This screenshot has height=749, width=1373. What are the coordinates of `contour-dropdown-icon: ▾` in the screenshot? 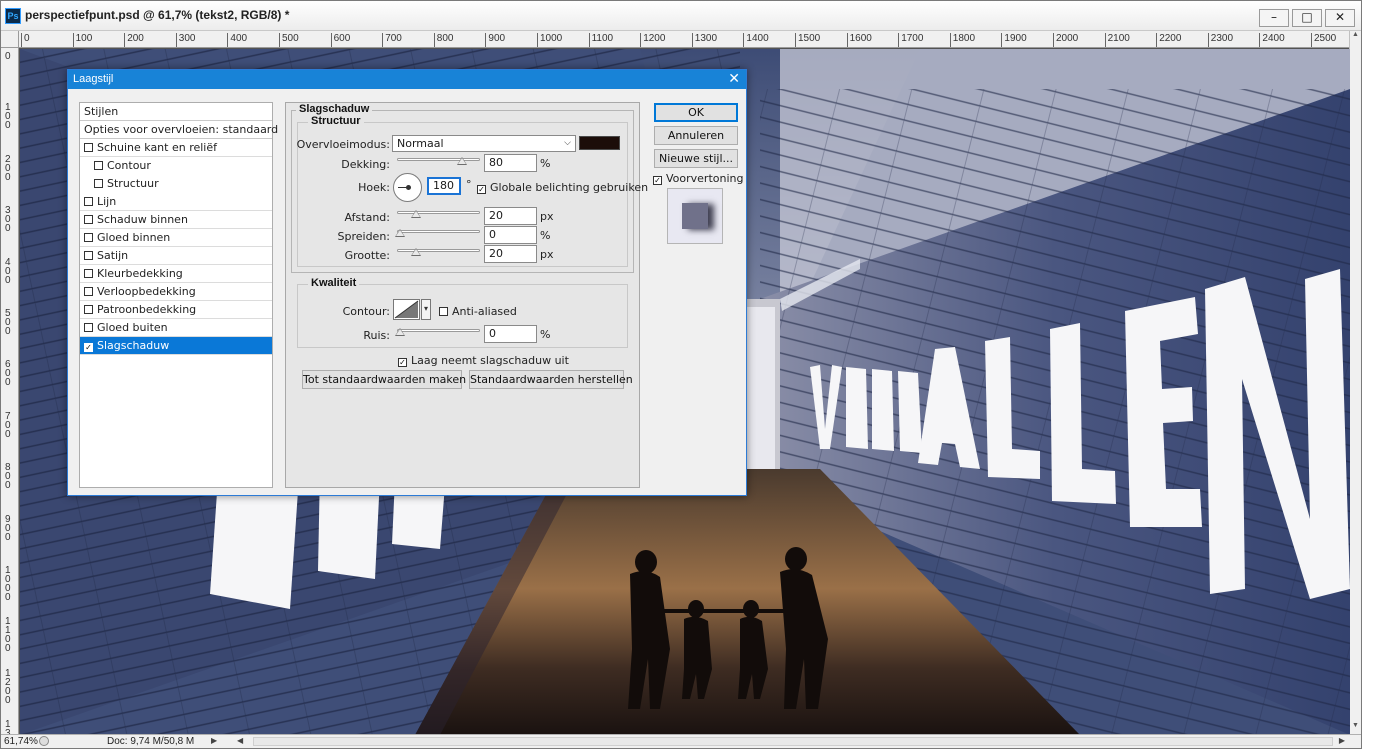 It's located at (426, 309).